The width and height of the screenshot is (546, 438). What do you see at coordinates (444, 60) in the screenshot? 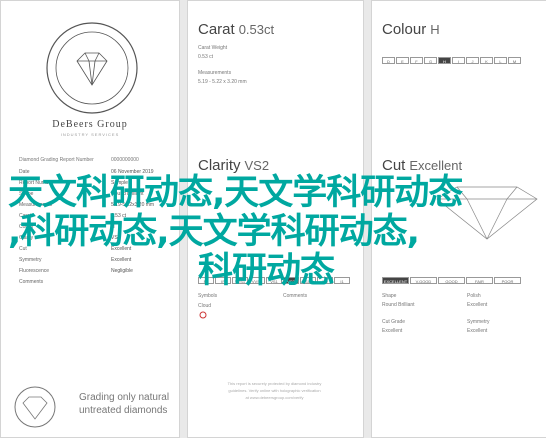
I see `scale-step: H` at bounding box center [444, 60].